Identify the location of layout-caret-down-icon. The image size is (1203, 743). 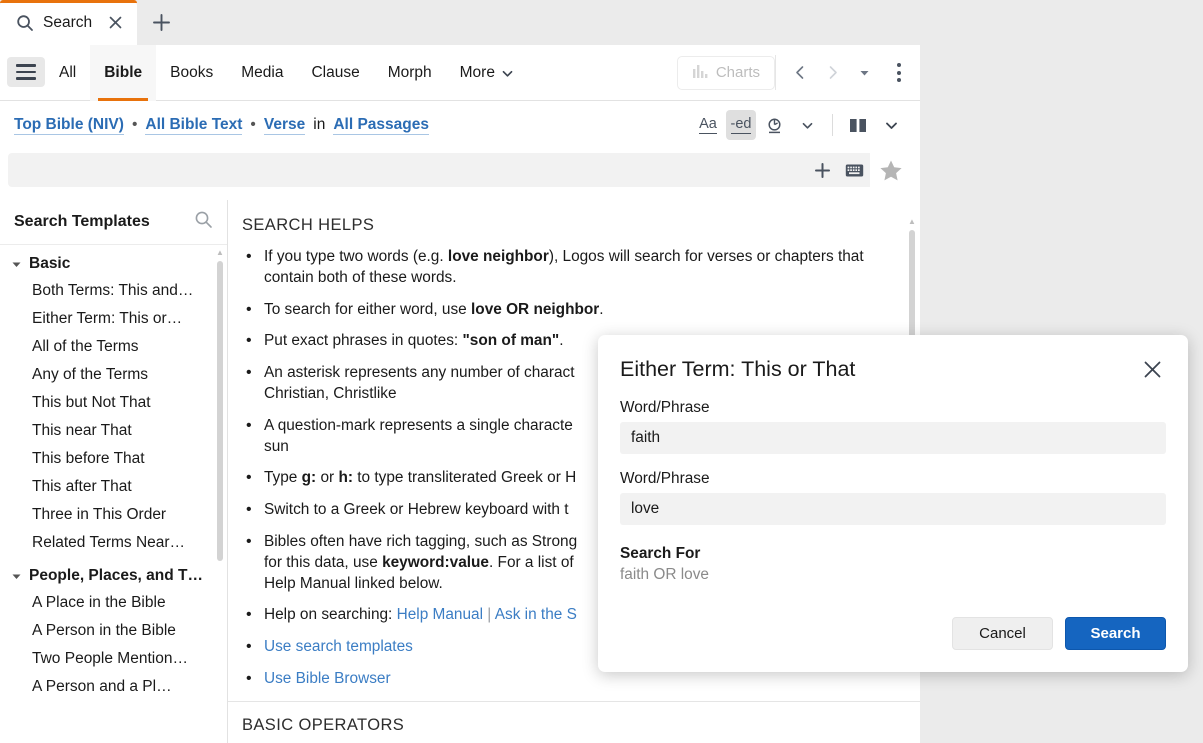
(891, 125).